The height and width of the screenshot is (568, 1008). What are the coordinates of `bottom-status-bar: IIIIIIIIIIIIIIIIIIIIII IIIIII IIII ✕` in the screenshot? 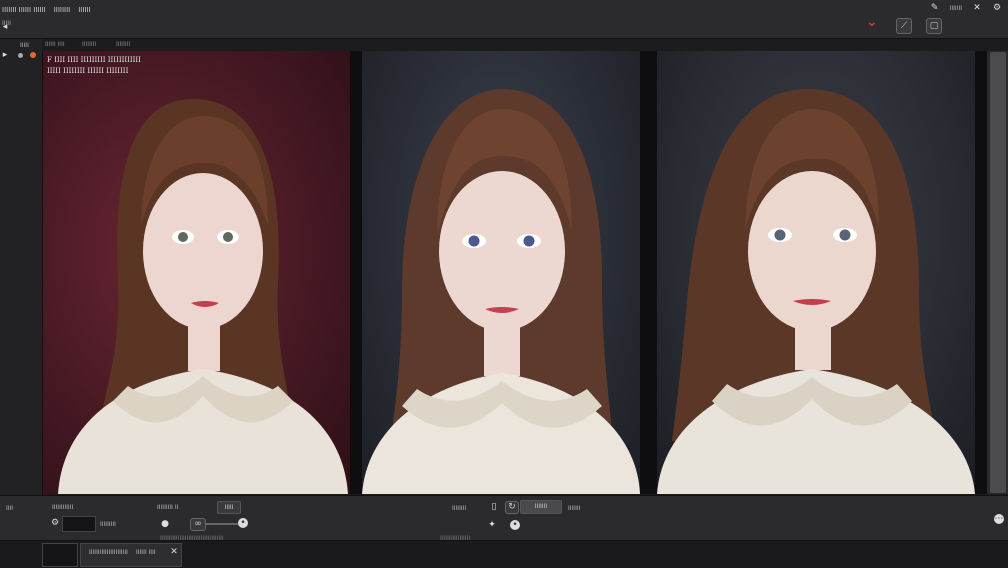 It's located at (504, 554).